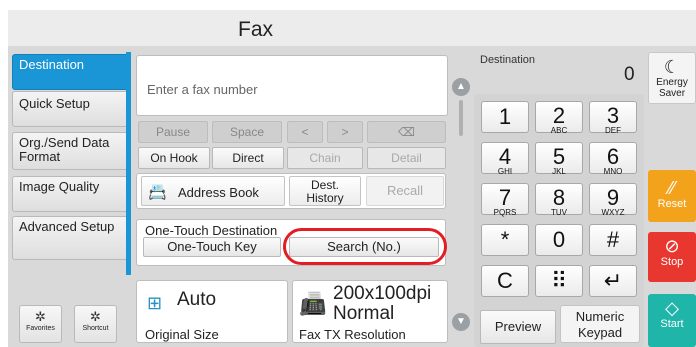  What do you see at coordinates (212, 311) in the screenshot?
I see `original-size-button: ⊞ Auto Original Size` at bounding box center [212, 311].